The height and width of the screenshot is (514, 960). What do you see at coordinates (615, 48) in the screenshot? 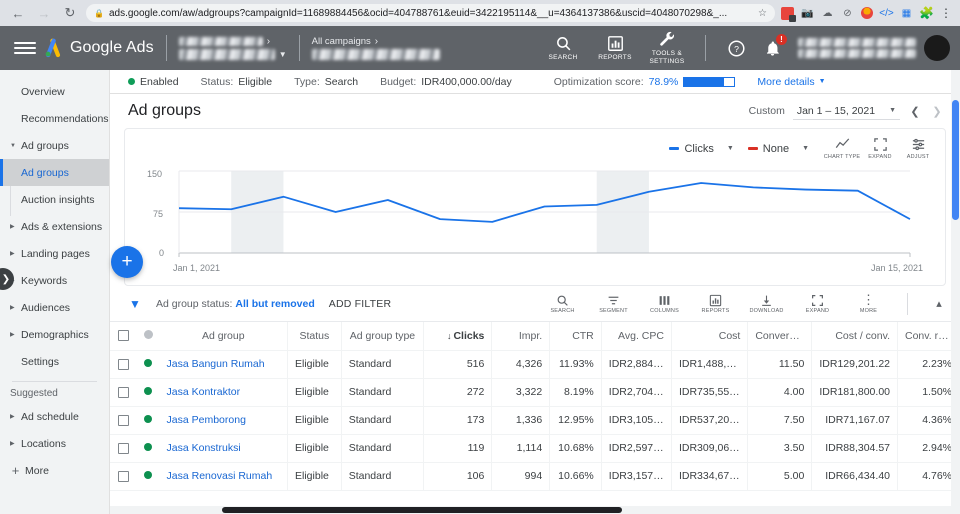
I see `header-reports-button: REPORTS` at bounding box center [615, 48].